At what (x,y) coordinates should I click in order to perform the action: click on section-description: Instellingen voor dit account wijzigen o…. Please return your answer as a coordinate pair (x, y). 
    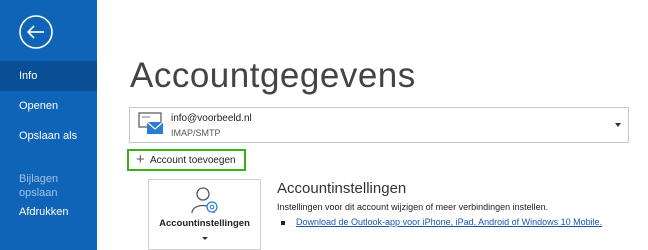
    Looking at the image, I should click on (413, 207).